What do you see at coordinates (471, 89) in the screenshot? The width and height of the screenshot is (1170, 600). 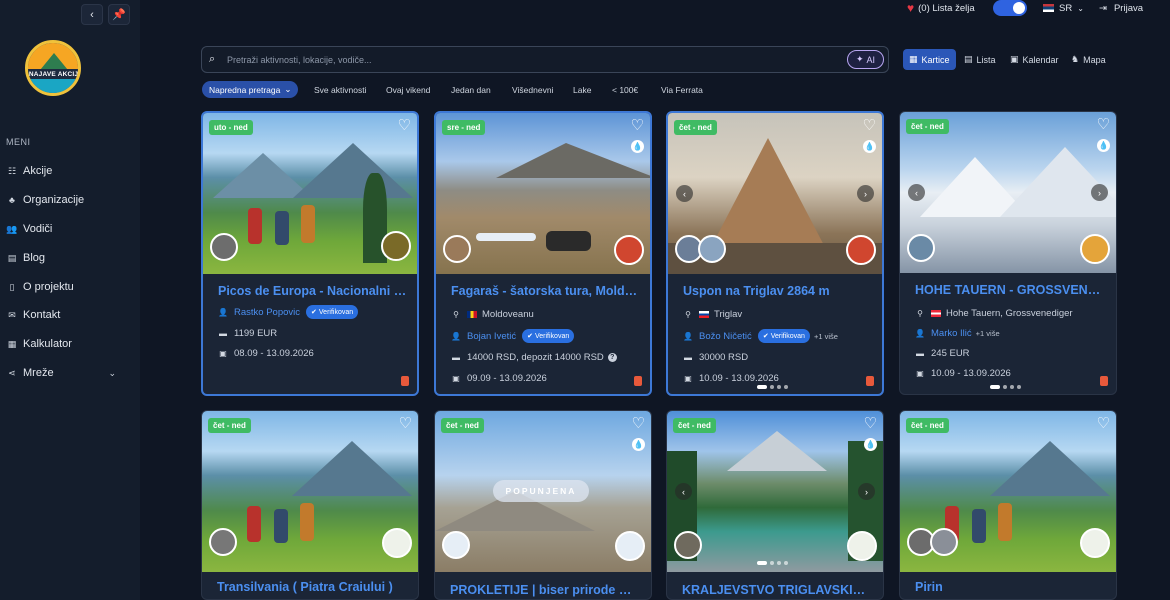 I see `filter-chip: Jedan dan` at bounding box center [471, 89].